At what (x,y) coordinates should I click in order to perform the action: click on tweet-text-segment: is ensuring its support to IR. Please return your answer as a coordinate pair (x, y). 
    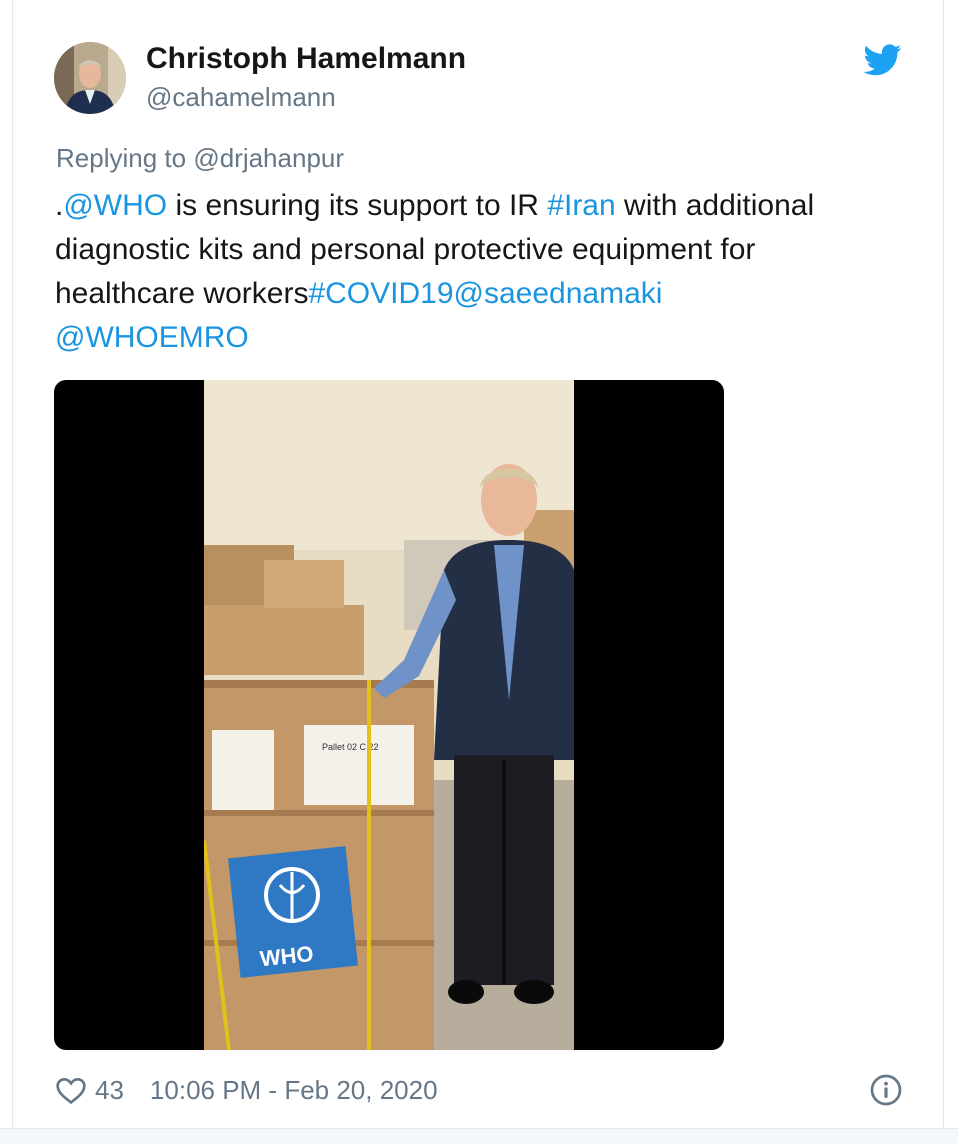
    Looking at the image, I should click on (357, 205).